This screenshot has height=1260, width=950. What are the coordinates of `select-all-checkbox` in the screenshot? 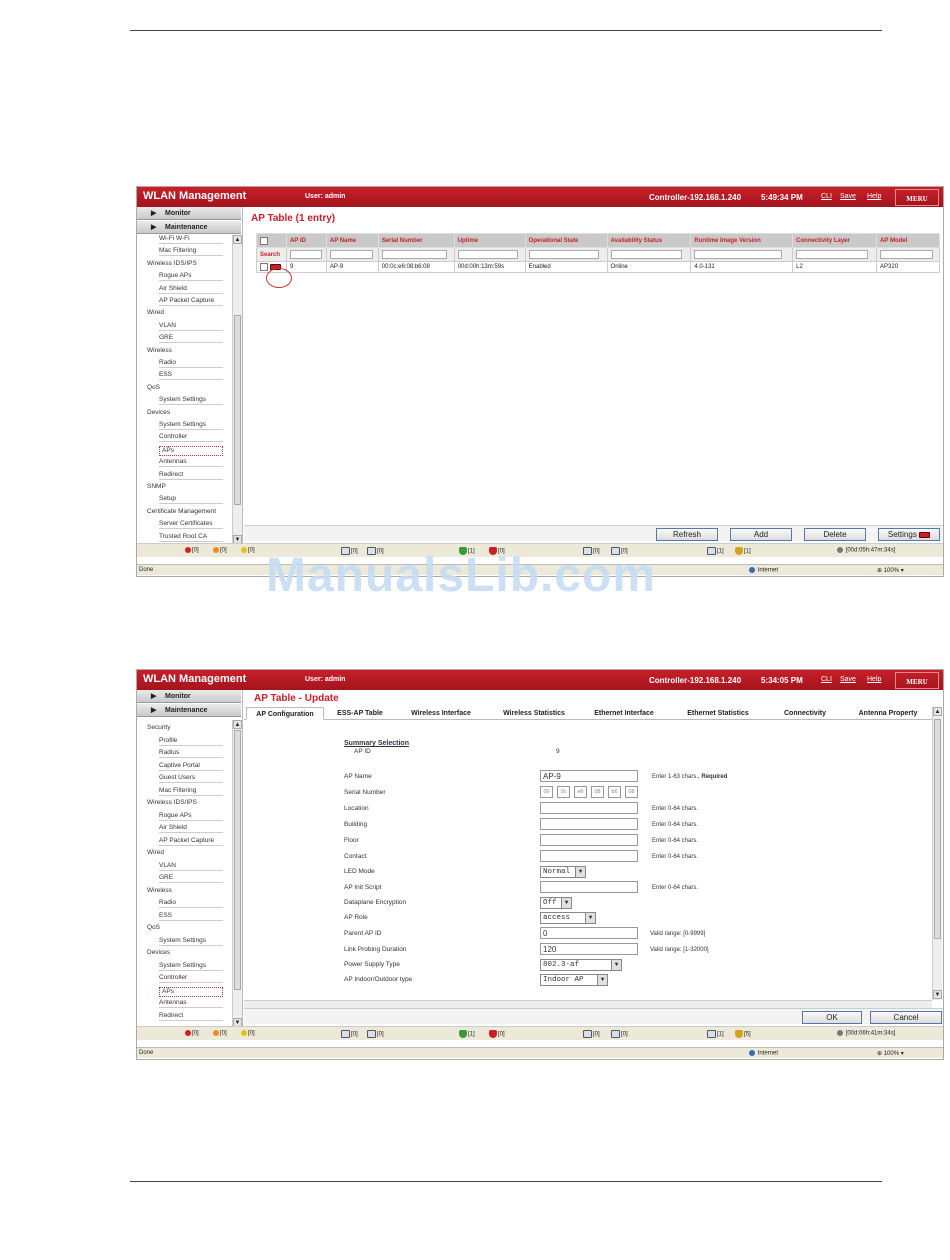 It's located at (264, 240).